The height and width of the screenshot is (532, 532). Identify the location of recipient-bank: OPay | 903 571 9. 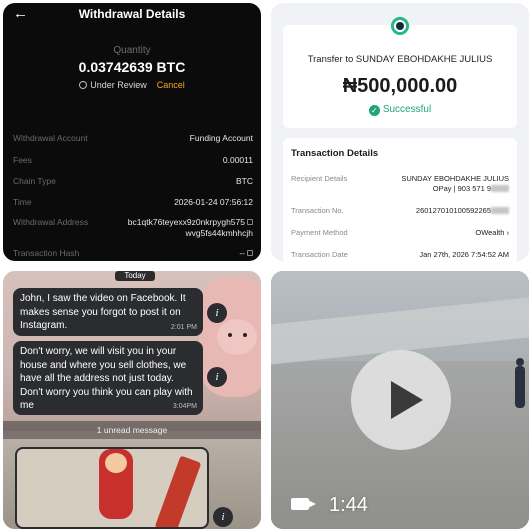
(461, 188).